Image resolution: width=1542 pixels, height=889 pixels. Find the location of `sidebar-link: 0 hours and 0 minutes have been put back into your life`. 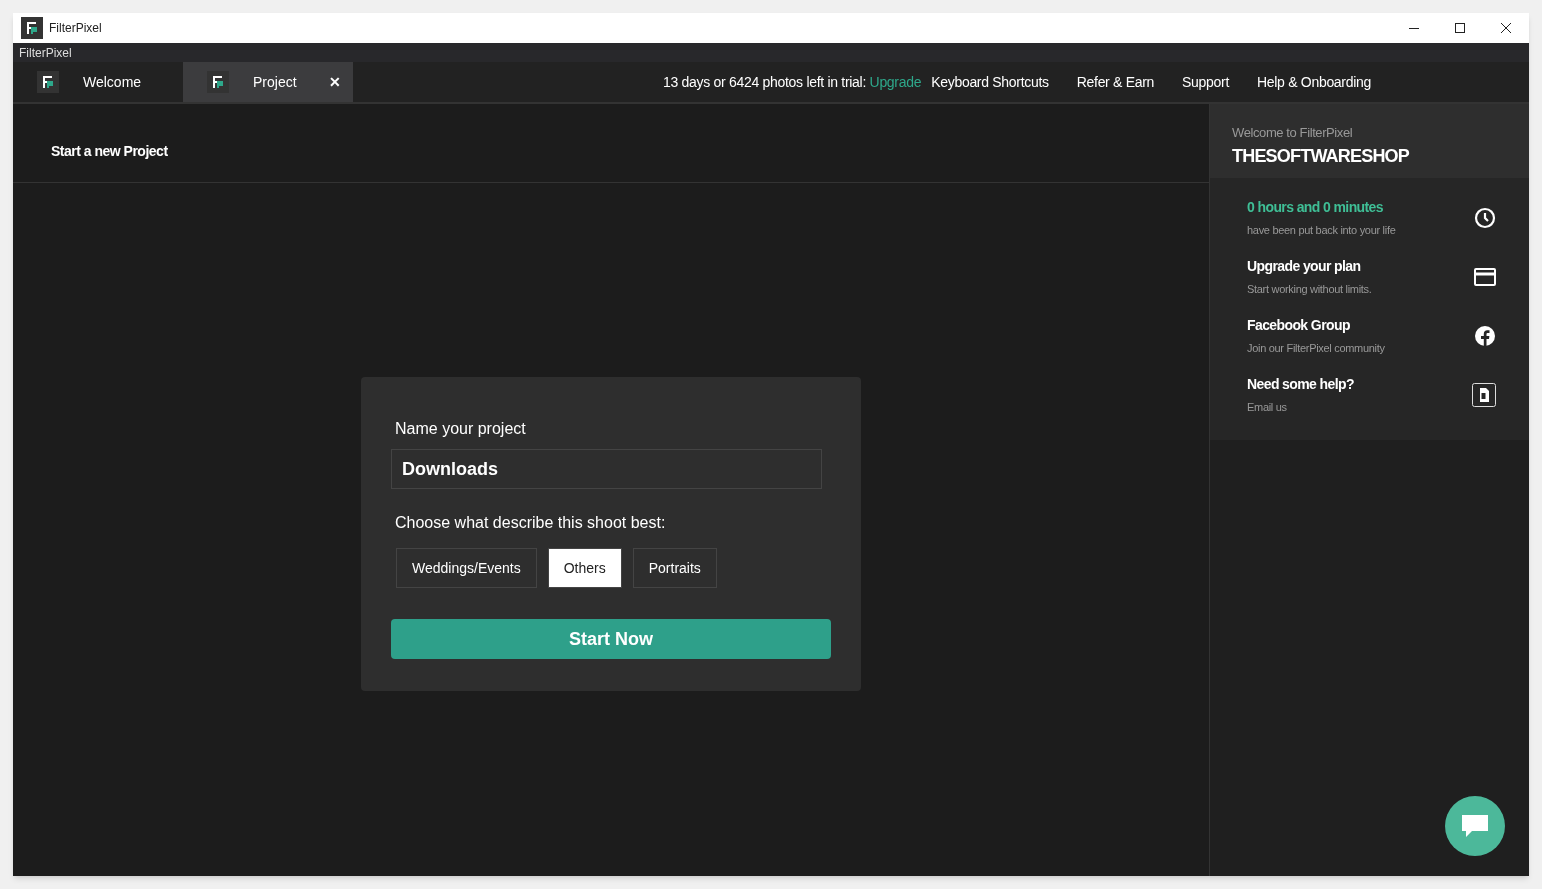

sidebar-link: 0 hours and 0 minutes have been put back into your life is located at coordinates (1369, 217).